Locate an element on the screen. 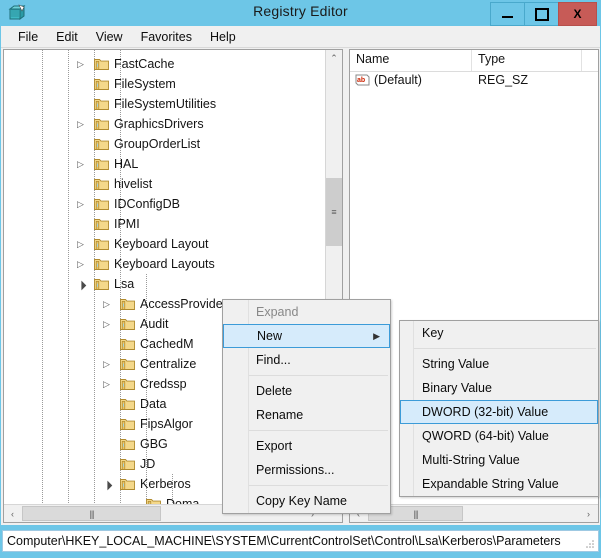 The height and width of the screenshot is (558, 601). tree-item-label: IDConfigDB is located at coordinates (147, 204).